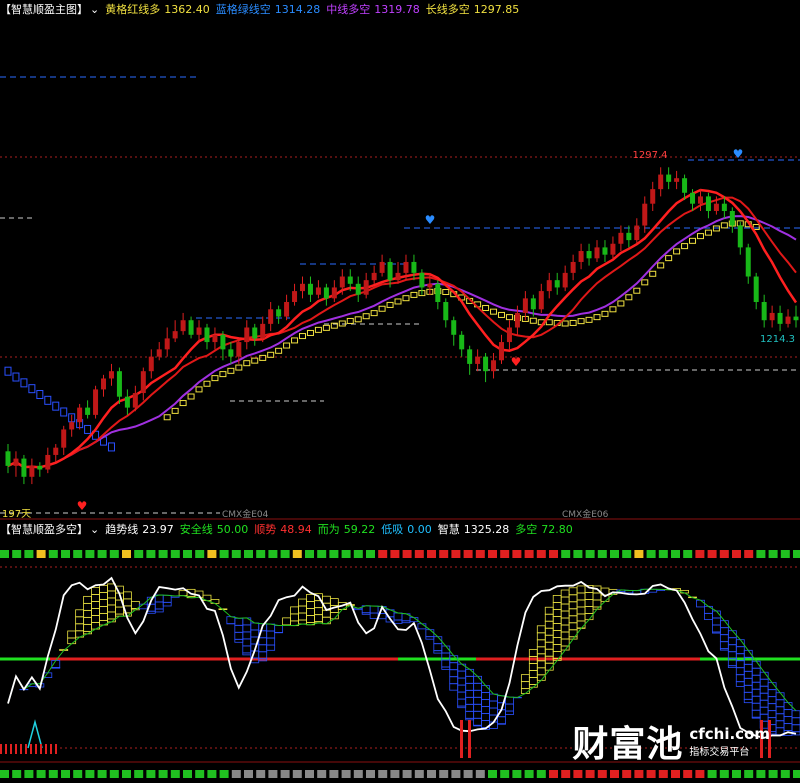 This screenshot has height=783, width=800. What do you see at coordinates (777, 339) in the screenshot?
I see `low-price-label: 1214.3` at bounding box center [777, 339].